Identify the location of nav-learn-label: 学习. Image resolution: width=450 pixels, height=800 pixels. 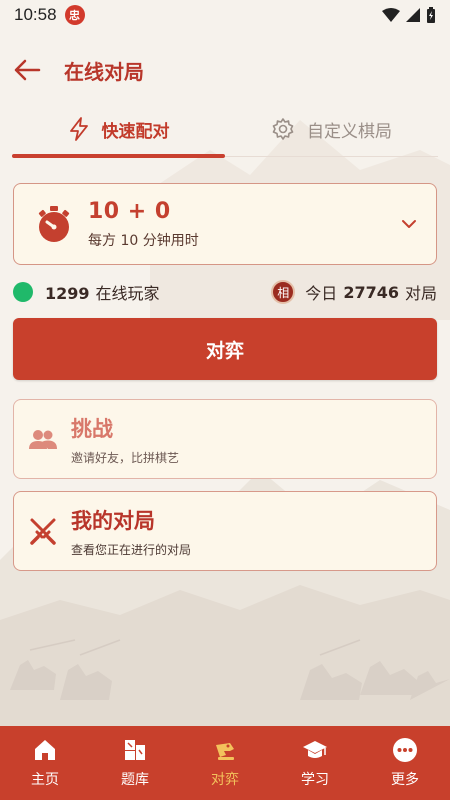
(315, 780).